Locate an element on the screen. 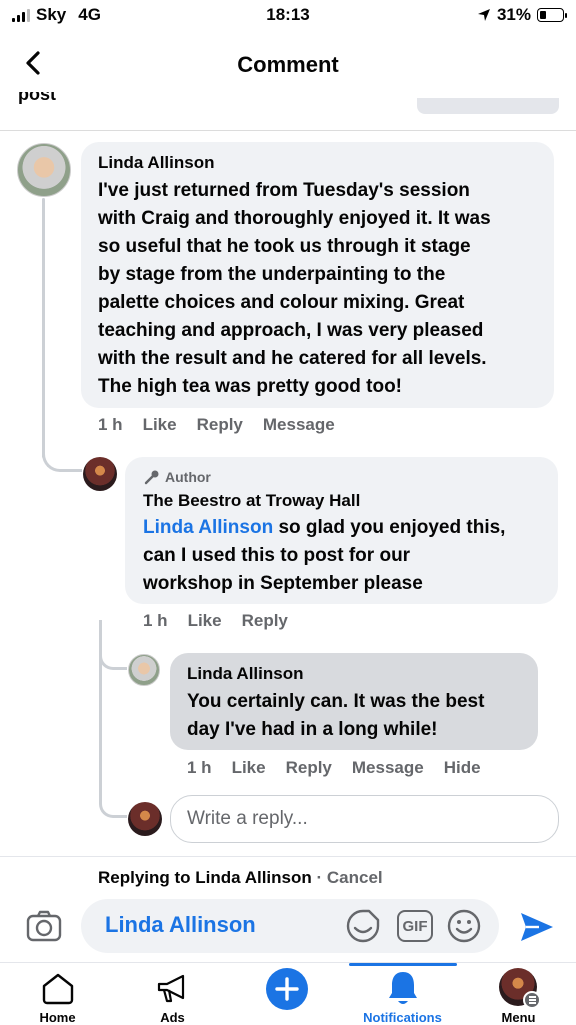 The height and width of the screenshot is (1025, 576). hide-button: Hide is located at coordinates (462, 768).